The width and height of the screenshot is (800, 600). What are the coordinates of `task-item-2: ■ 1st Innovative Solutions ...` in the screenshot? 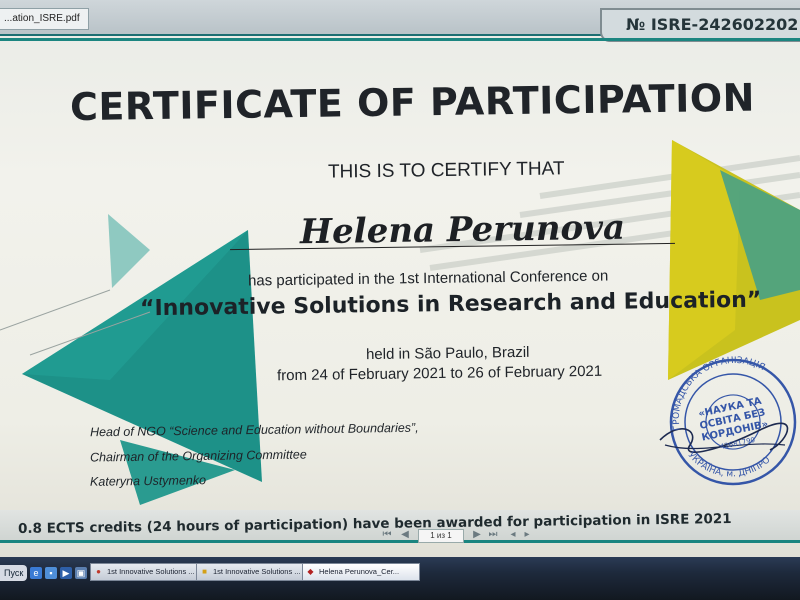 It's located at (255, 572).